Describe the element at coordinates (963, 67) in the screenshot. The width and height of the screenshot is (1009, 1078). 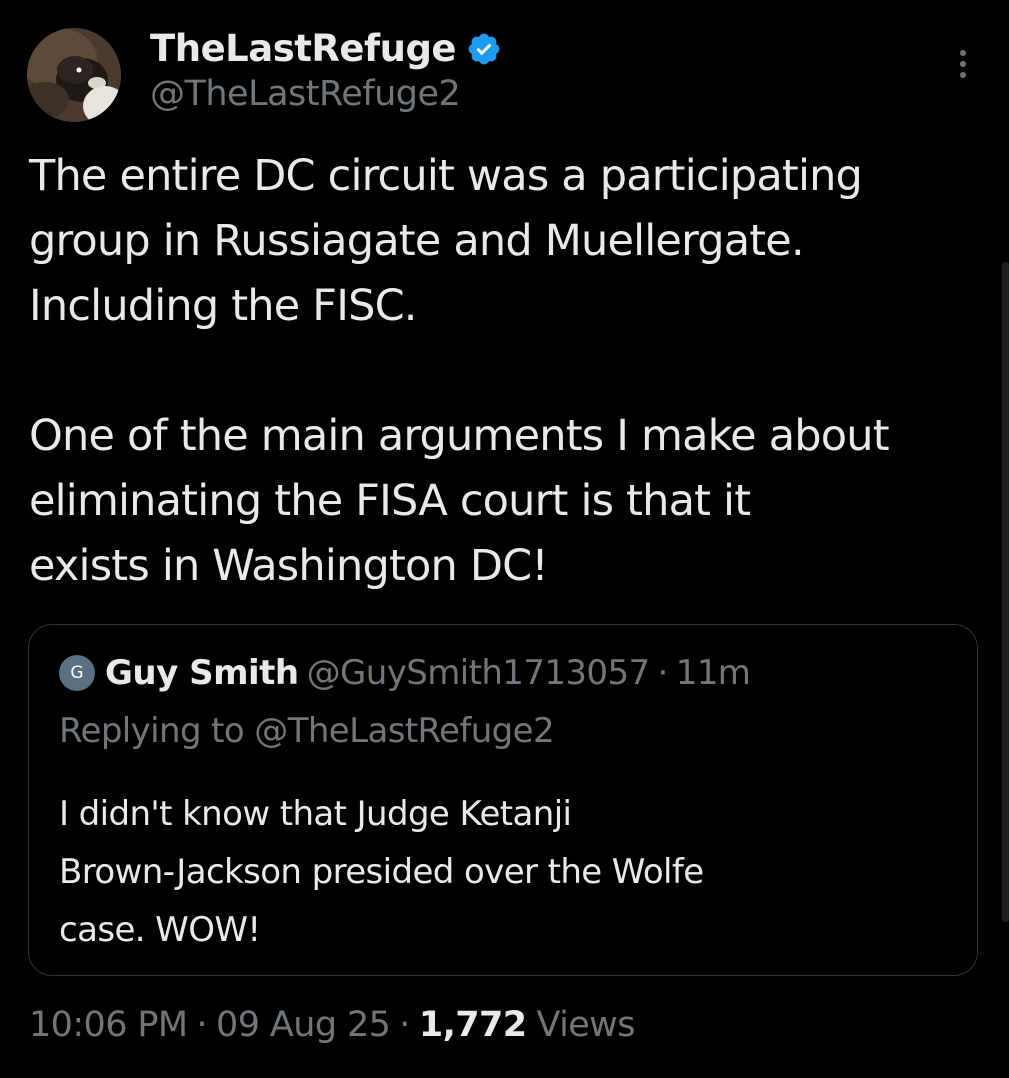
I see `more-vertical-icon` at that location.